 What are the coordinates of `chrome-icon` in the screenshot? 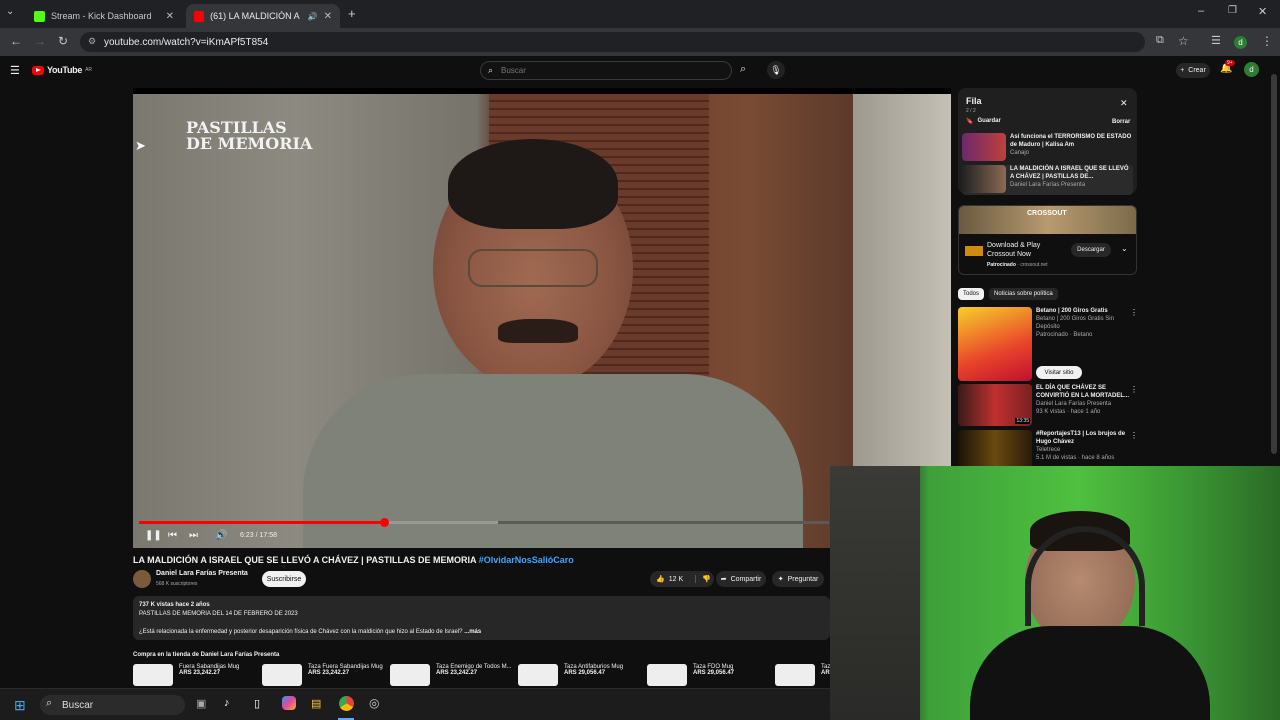 It's located at (346, 703).